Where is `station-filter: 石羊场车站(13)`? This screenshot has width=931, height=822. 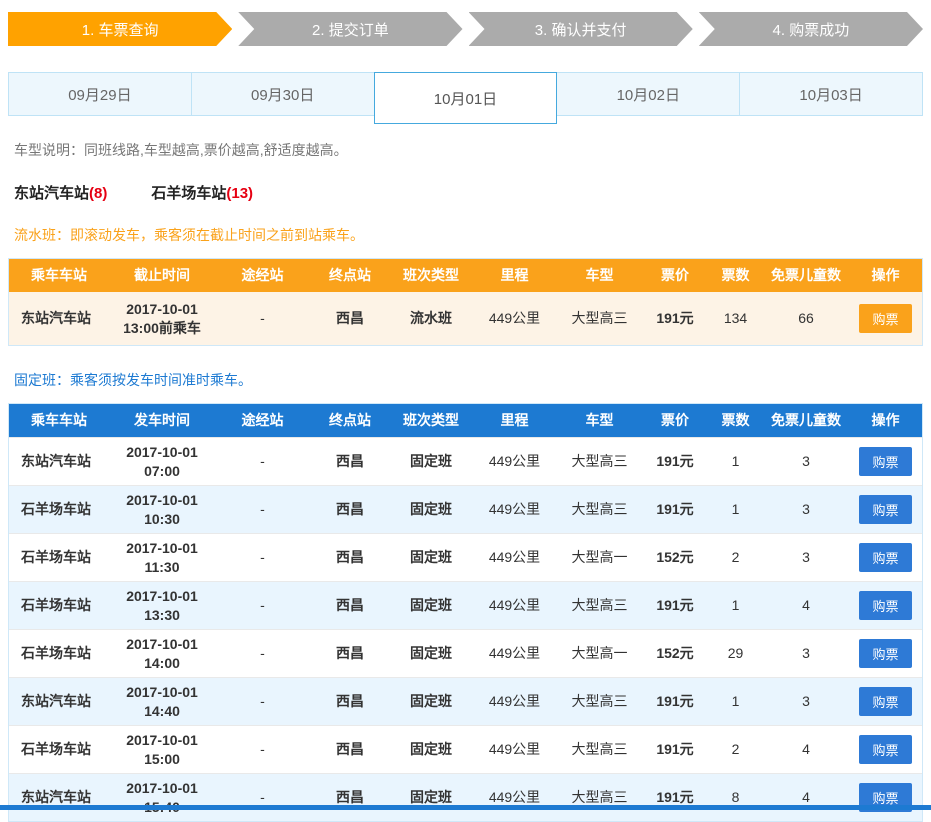
station-filter: 石羊场车站(13) is located at coordinates (202, 192).